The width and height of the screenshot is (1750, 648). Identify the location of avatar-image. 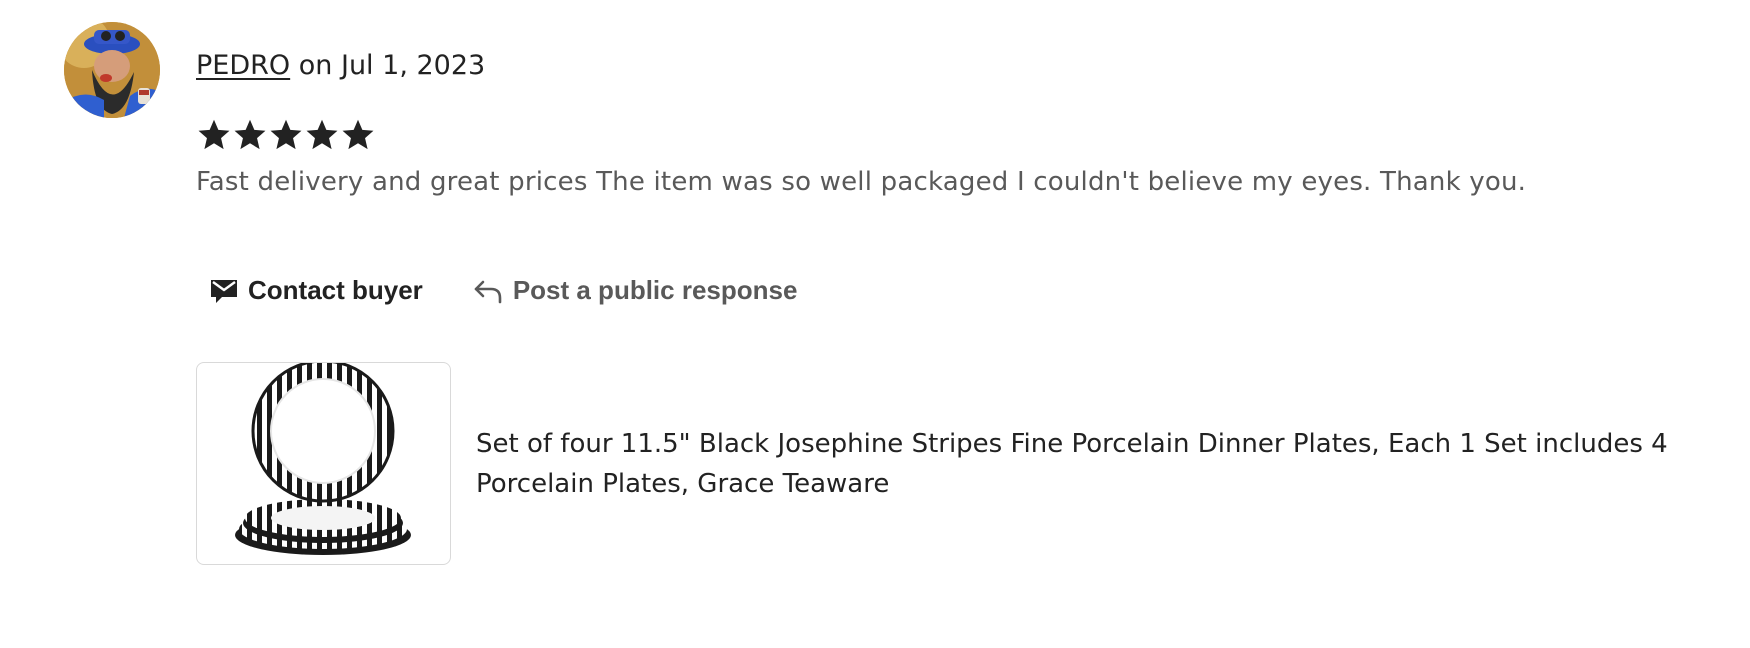
(112, 70).